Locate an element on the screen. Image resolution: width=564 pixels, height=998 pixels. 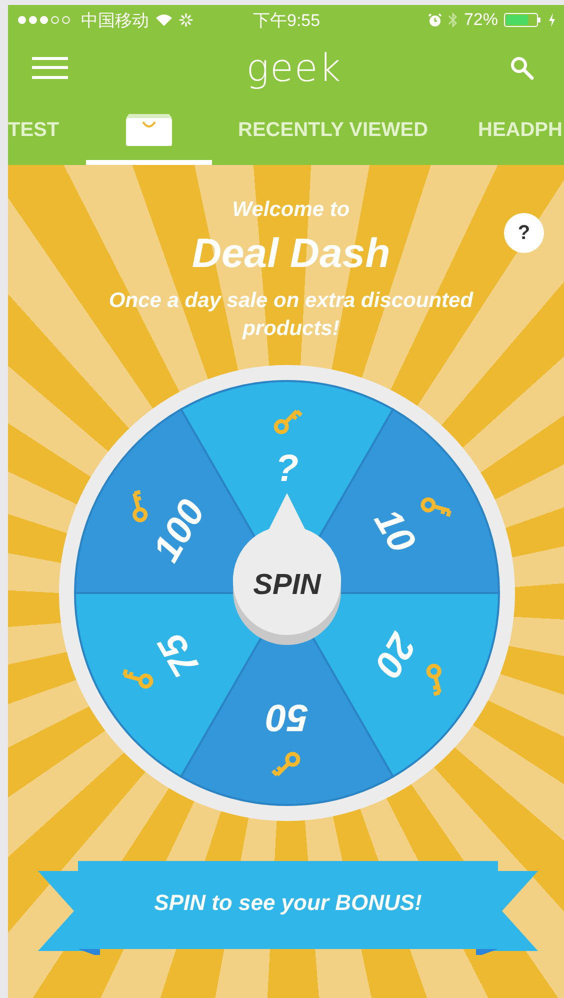
help-button: ? is located at coordinates (524, 233).